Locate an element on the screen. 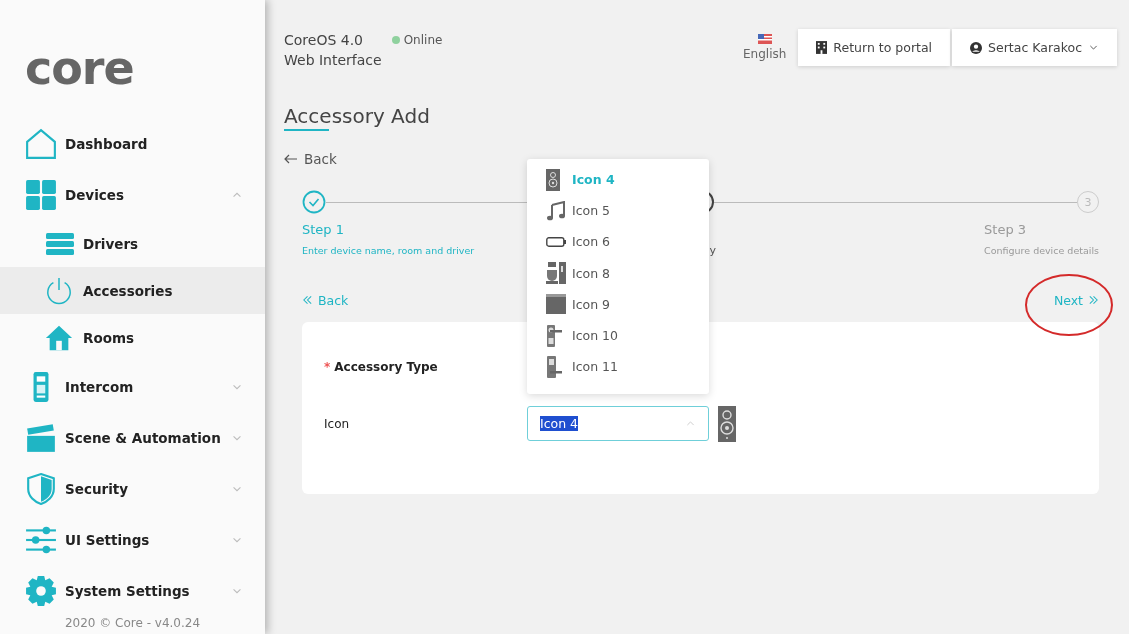 The width and height of the screenshot is (1129, 634). grid-icon is located at coordinates (41, 194).